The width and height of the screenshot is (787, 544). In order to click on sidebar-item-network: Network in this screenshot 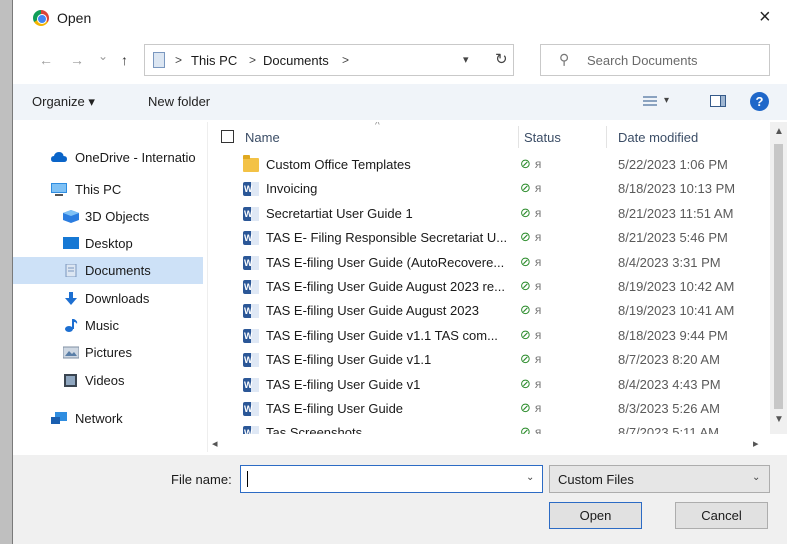, I will do `click(108, 418)`.